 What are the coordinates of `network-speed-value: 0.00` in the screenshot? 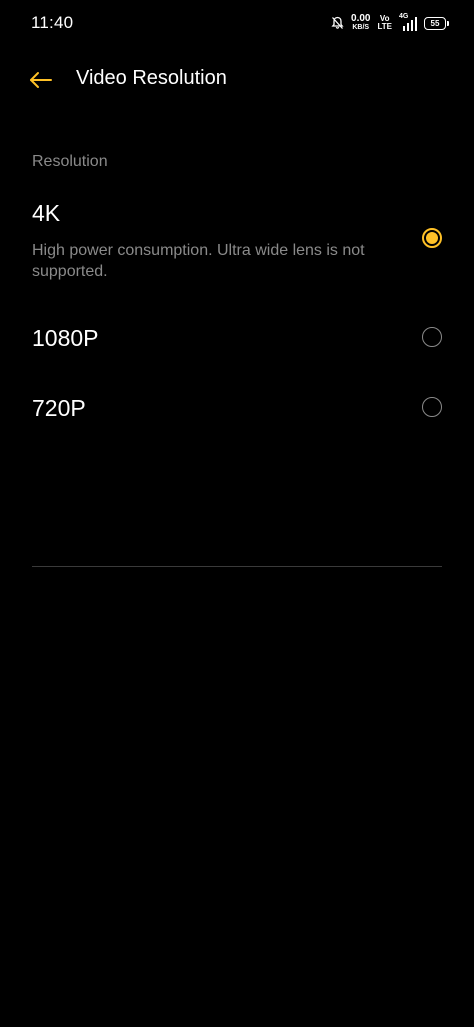 It's located at (361, 18).